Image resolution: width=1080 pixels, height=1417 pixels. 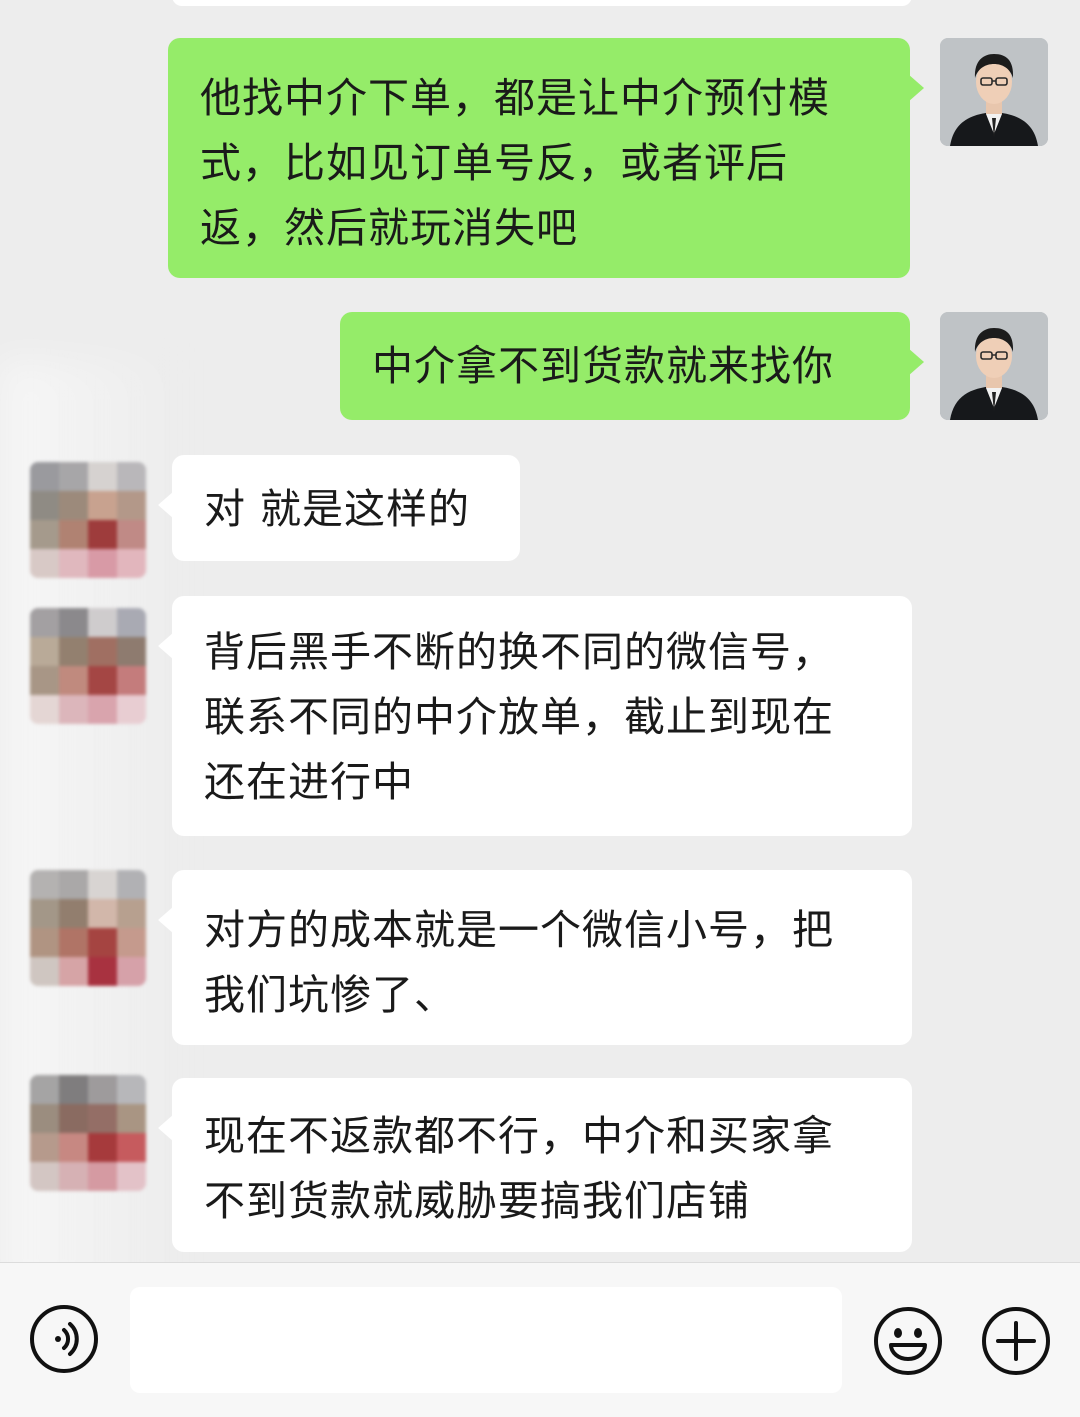 What do you see at coordinates (546, 158) in the screenshot?
I see `my-message-bubble: 他找中介下单，都是让中介预付模 式，比如见订单号反，或者评后 返，然后就玩消失吧` at bounding box center [546, 158].